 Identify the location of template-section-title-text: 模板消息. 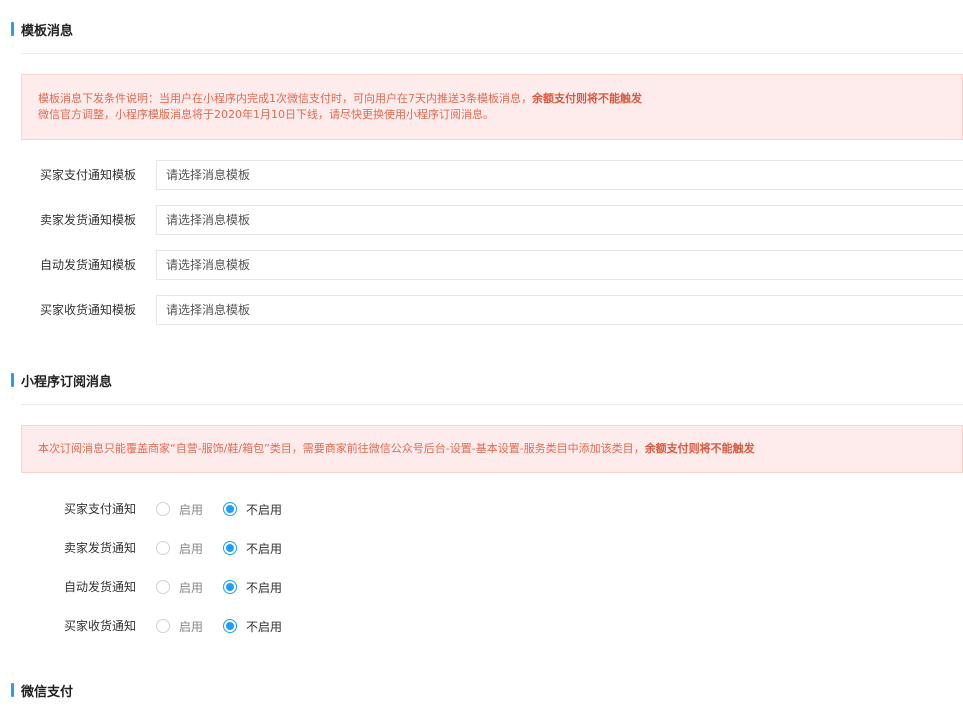
(47, 31).